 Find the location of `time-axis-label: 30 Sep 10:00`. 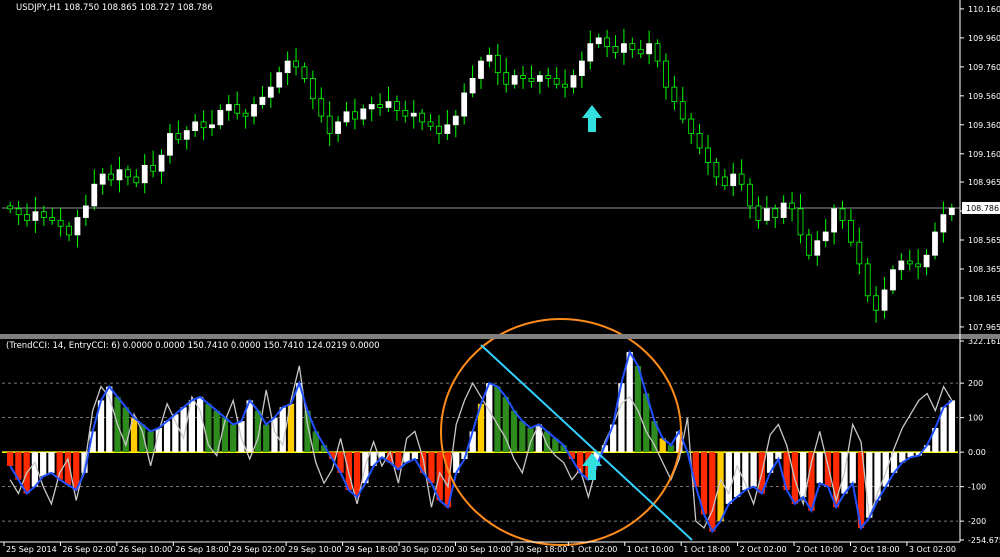

time-axis-label: 30 Sep 10:00 is located at coordinates (483, 549).